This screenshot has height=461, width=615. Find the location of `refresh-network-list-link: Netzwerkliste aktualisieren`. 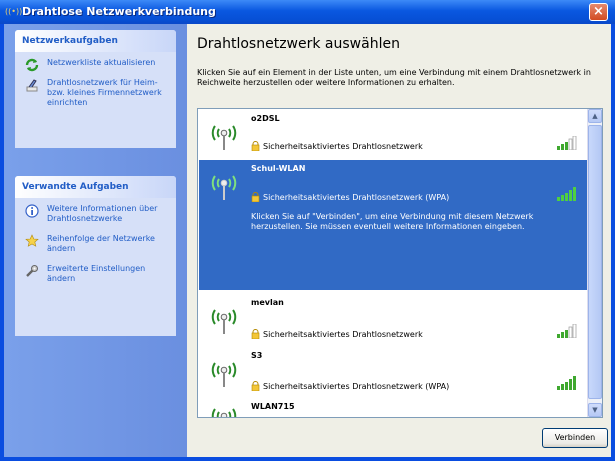

refresh-network-list-link: Netzwerkliste aktualisieren is located at coordinates (95, 65).